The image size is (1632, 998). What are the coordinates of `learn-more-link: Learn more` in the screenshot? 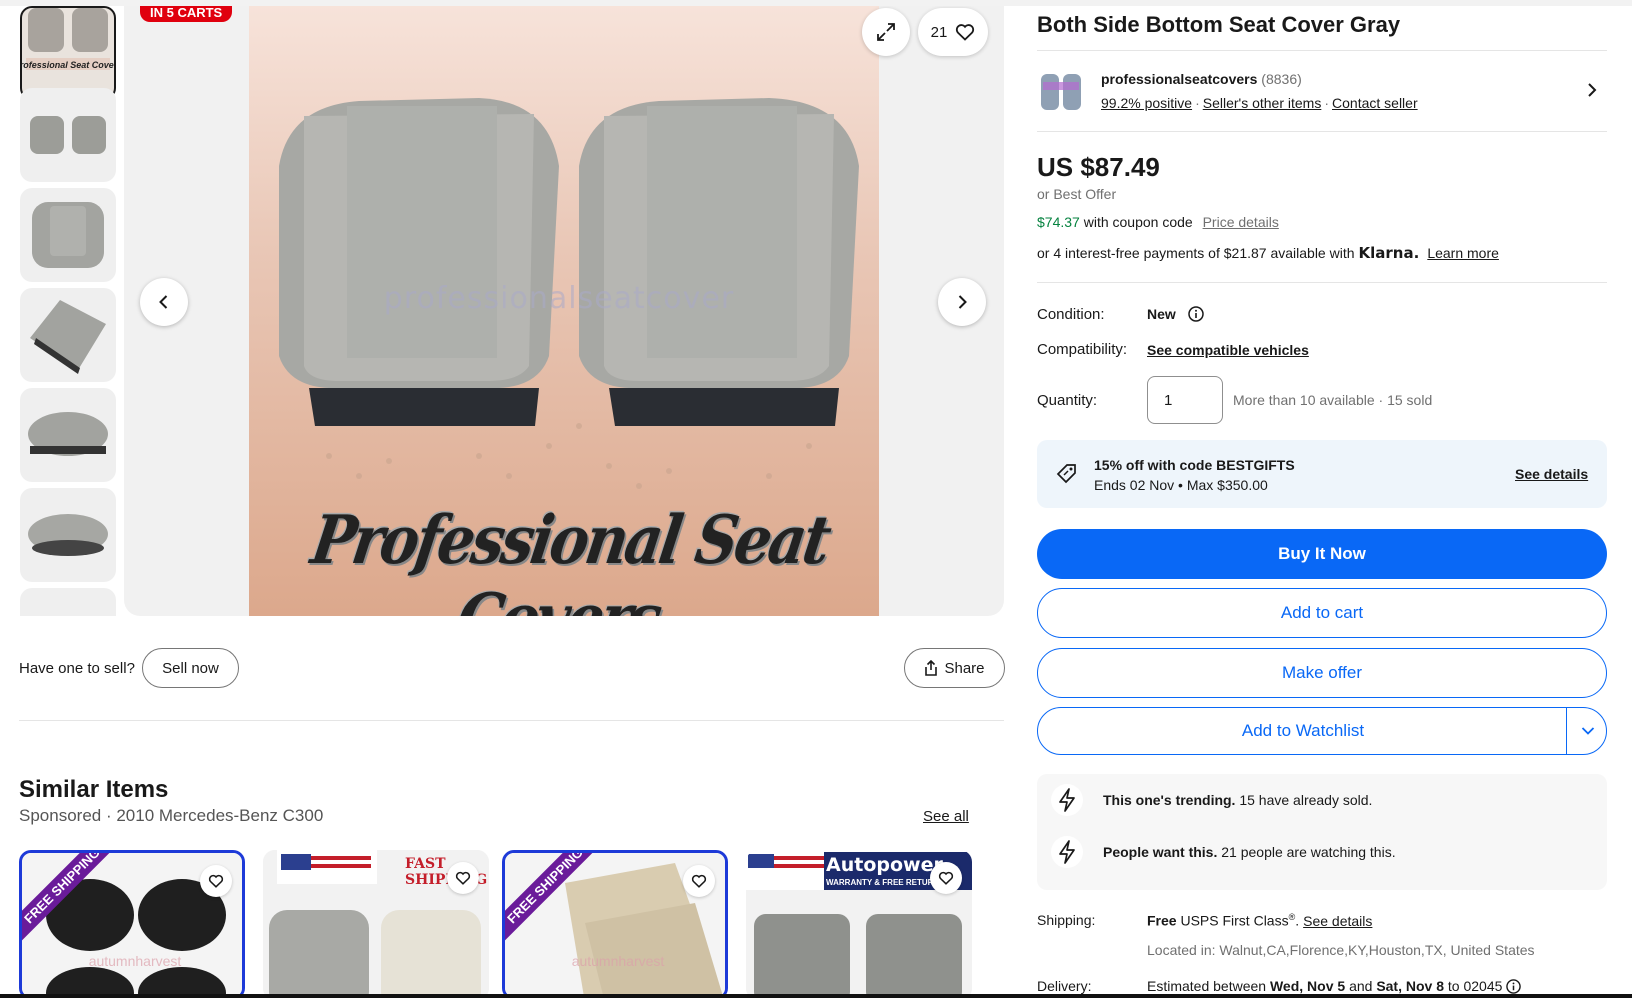 It's located at (1463, 253).